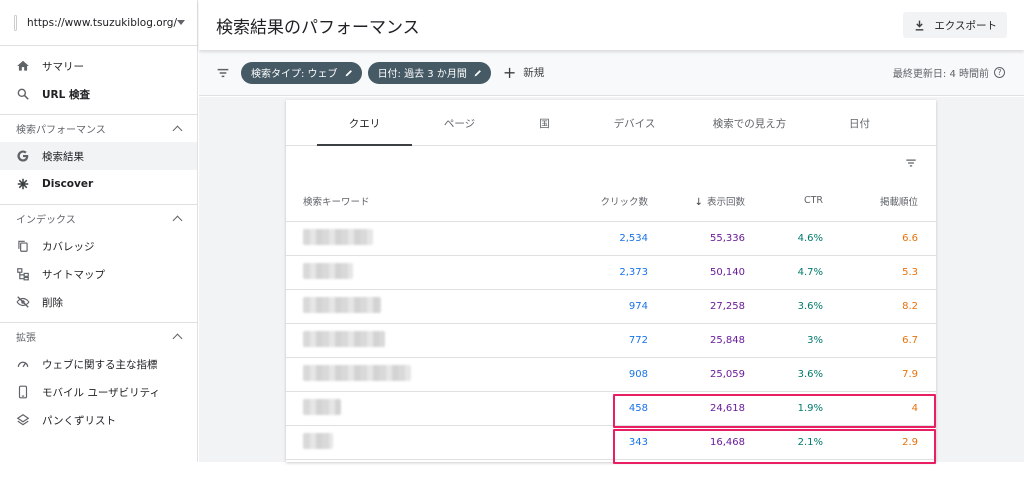 This screenshot has width=1024, height=481. I want to click on sidebar-item-label: モバイル ユーザビリティ, so click(101, 392).